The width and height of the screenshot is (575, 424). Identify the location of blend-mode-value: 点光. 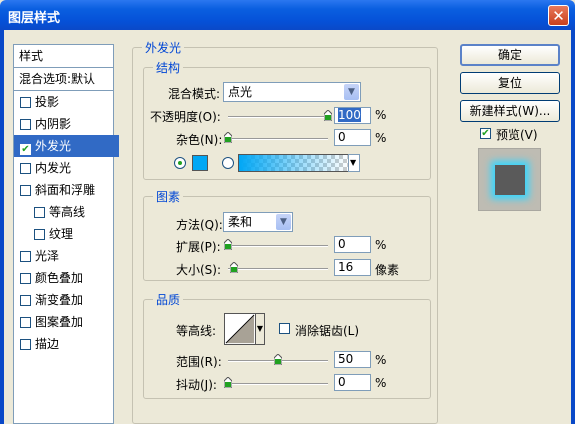
(240, 92).